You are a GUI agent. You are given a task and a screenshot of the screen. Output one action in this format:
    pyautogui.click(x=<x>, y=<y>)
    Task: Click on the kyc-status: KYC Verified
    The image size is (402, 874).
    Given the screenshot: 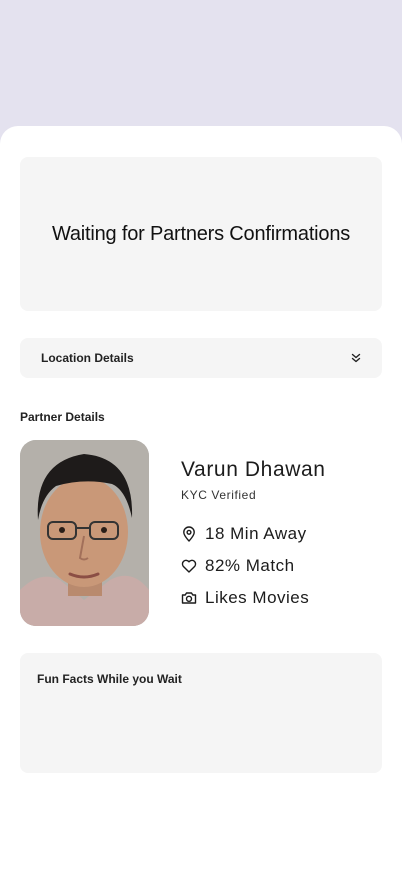 What is the action you would take?
    pyautogui.click(x=219, y=495)
    